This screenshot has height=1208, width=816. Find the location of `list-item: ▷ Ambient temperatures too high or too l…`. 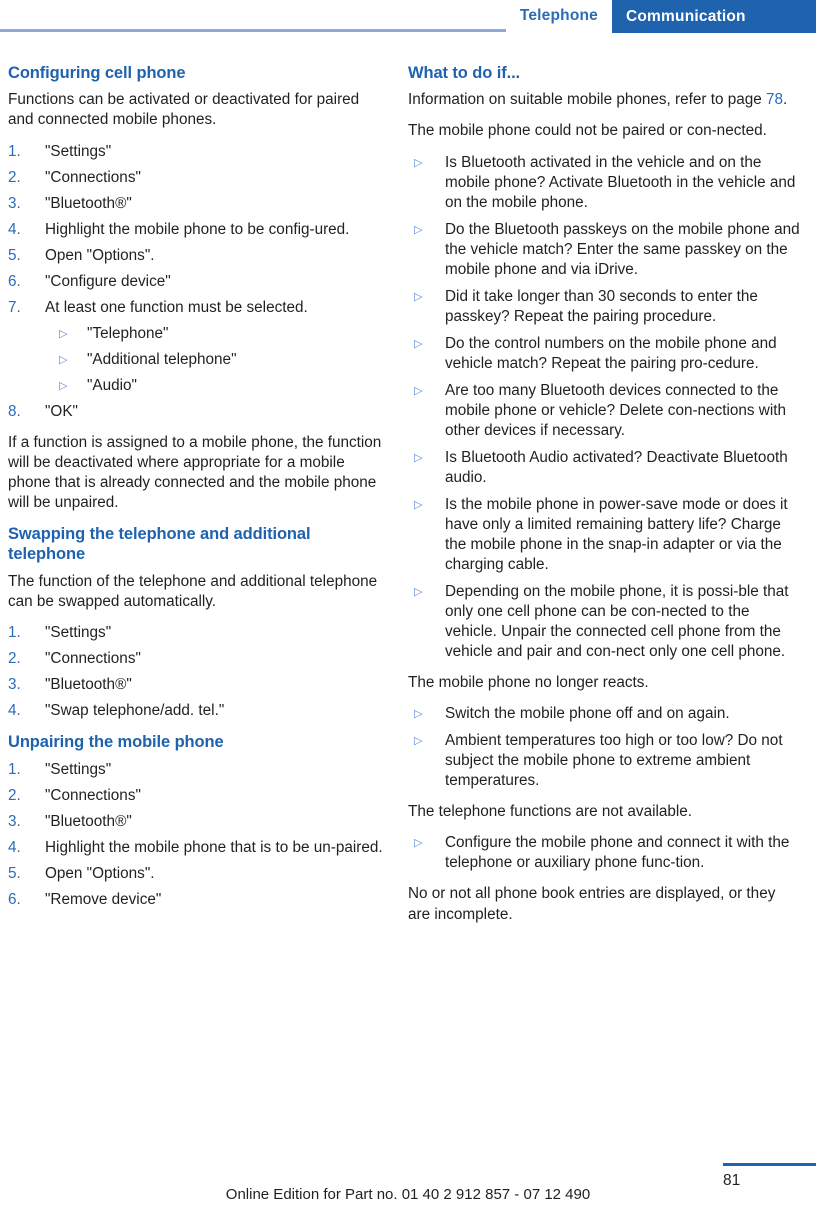

list-item: ▷ Ambient temperatures too high or too l… is located at coordinates (604, 761).